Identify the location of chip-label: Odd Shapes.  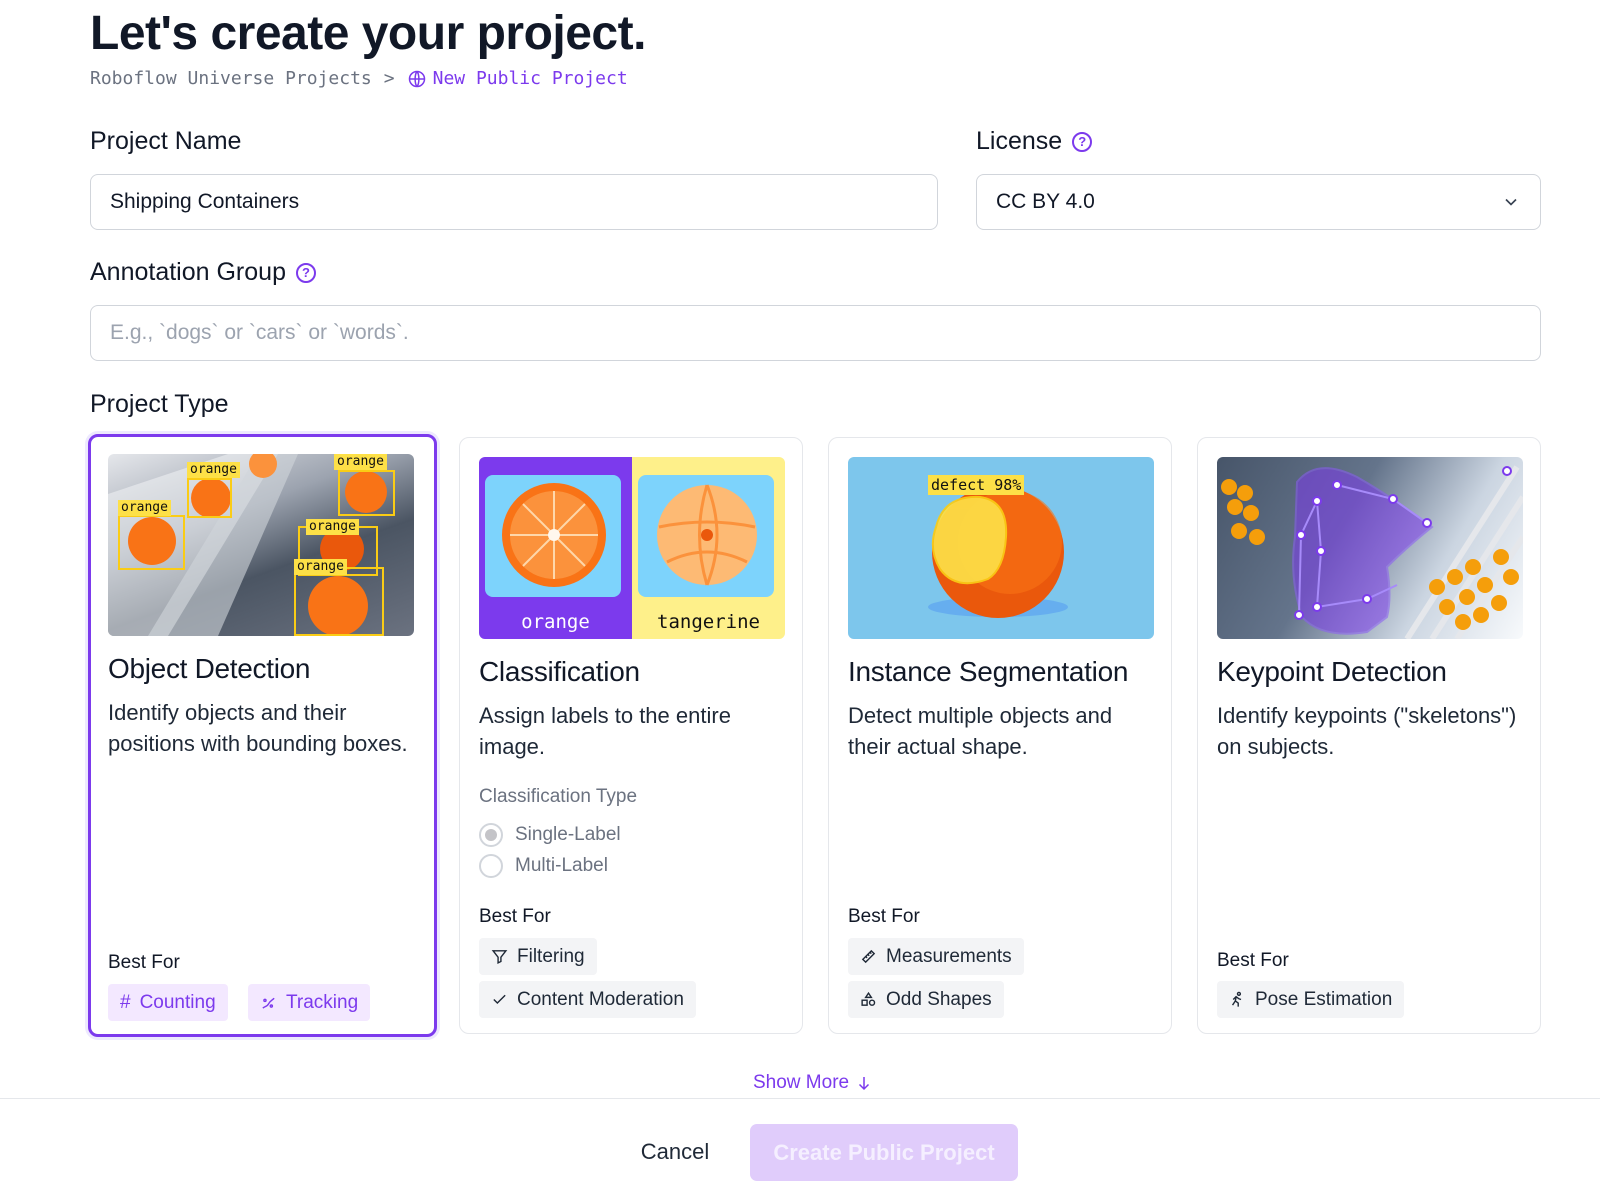
(939, 999).